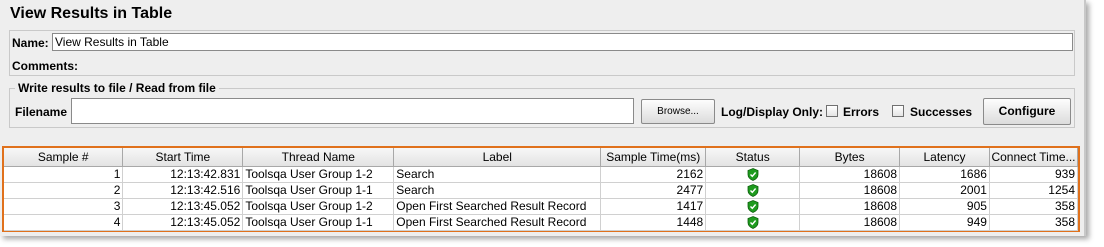  What do you see at coordinates (944, 157) in the screenshot?
I see `column-header-latency: Latency` at bounding box center [944, 157].